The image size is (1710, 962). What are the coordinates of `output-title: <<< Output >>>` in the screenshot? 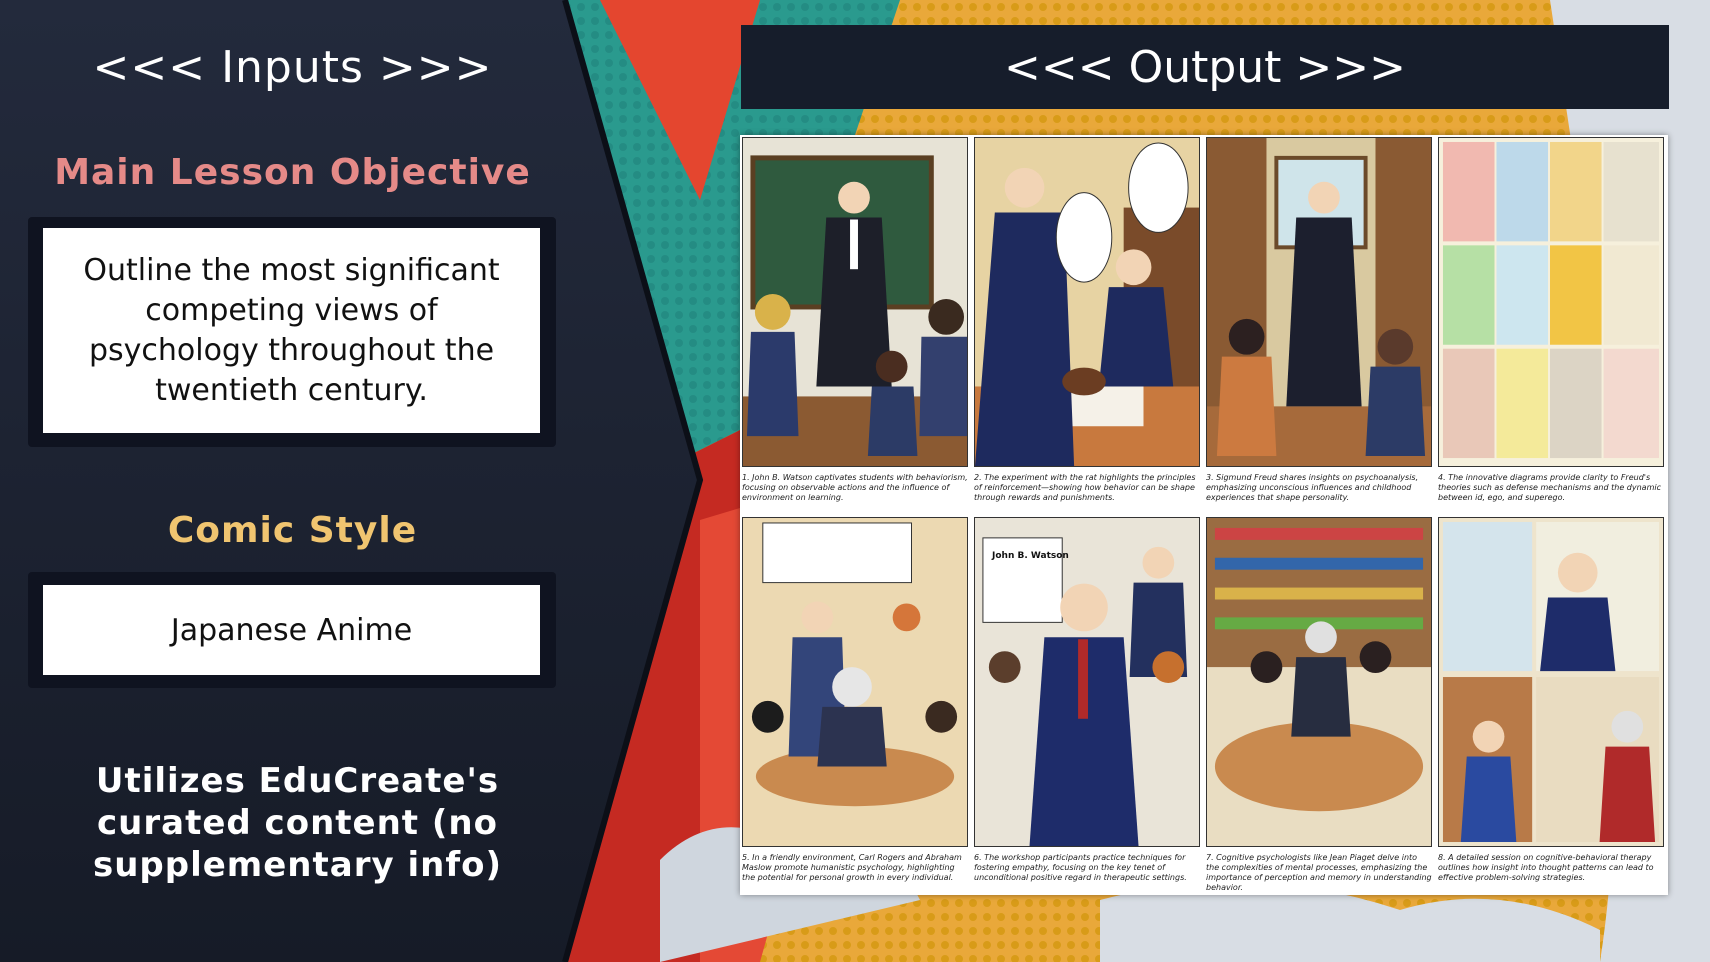 It's located at (1205, 67).